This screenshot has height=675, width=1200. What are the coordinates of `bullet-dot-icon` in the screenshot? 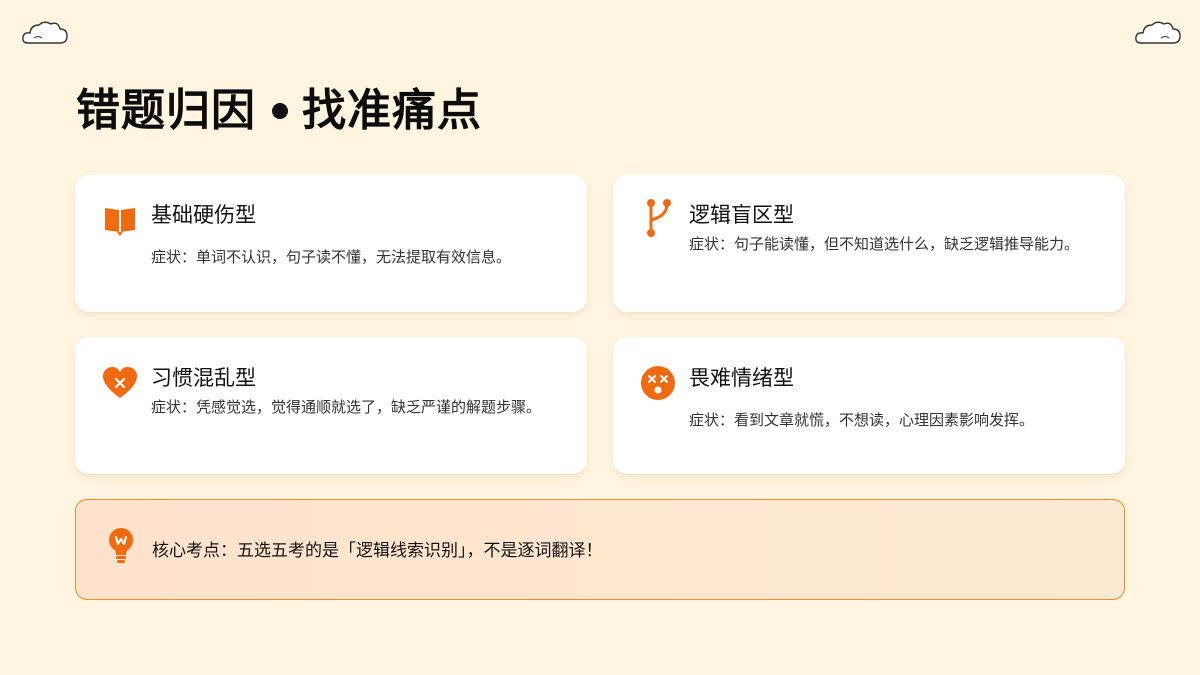 It's located at (280, 111).